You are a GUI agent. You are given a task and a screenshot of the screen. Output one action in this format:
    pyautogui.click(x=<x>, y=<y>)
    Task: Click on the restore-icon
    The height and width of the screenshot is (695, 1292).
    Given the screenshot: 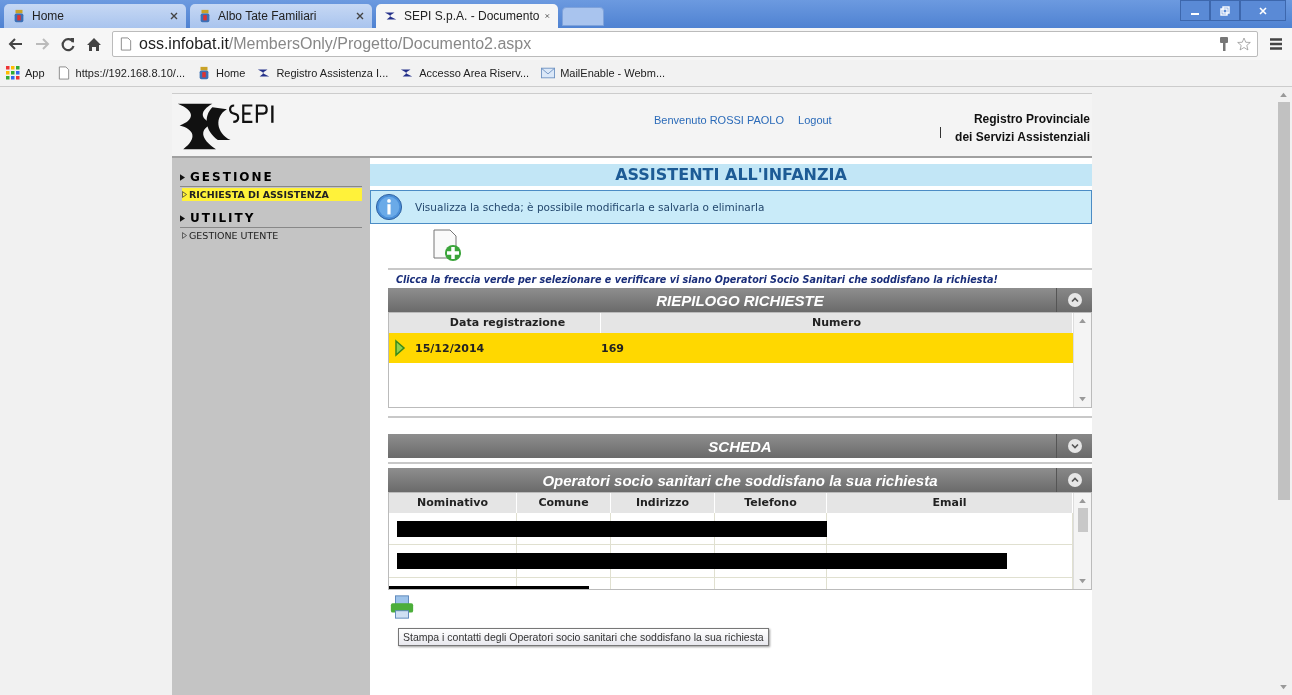 What is the action you would take?
    pyautogui.click(x=1225, y=10)
    